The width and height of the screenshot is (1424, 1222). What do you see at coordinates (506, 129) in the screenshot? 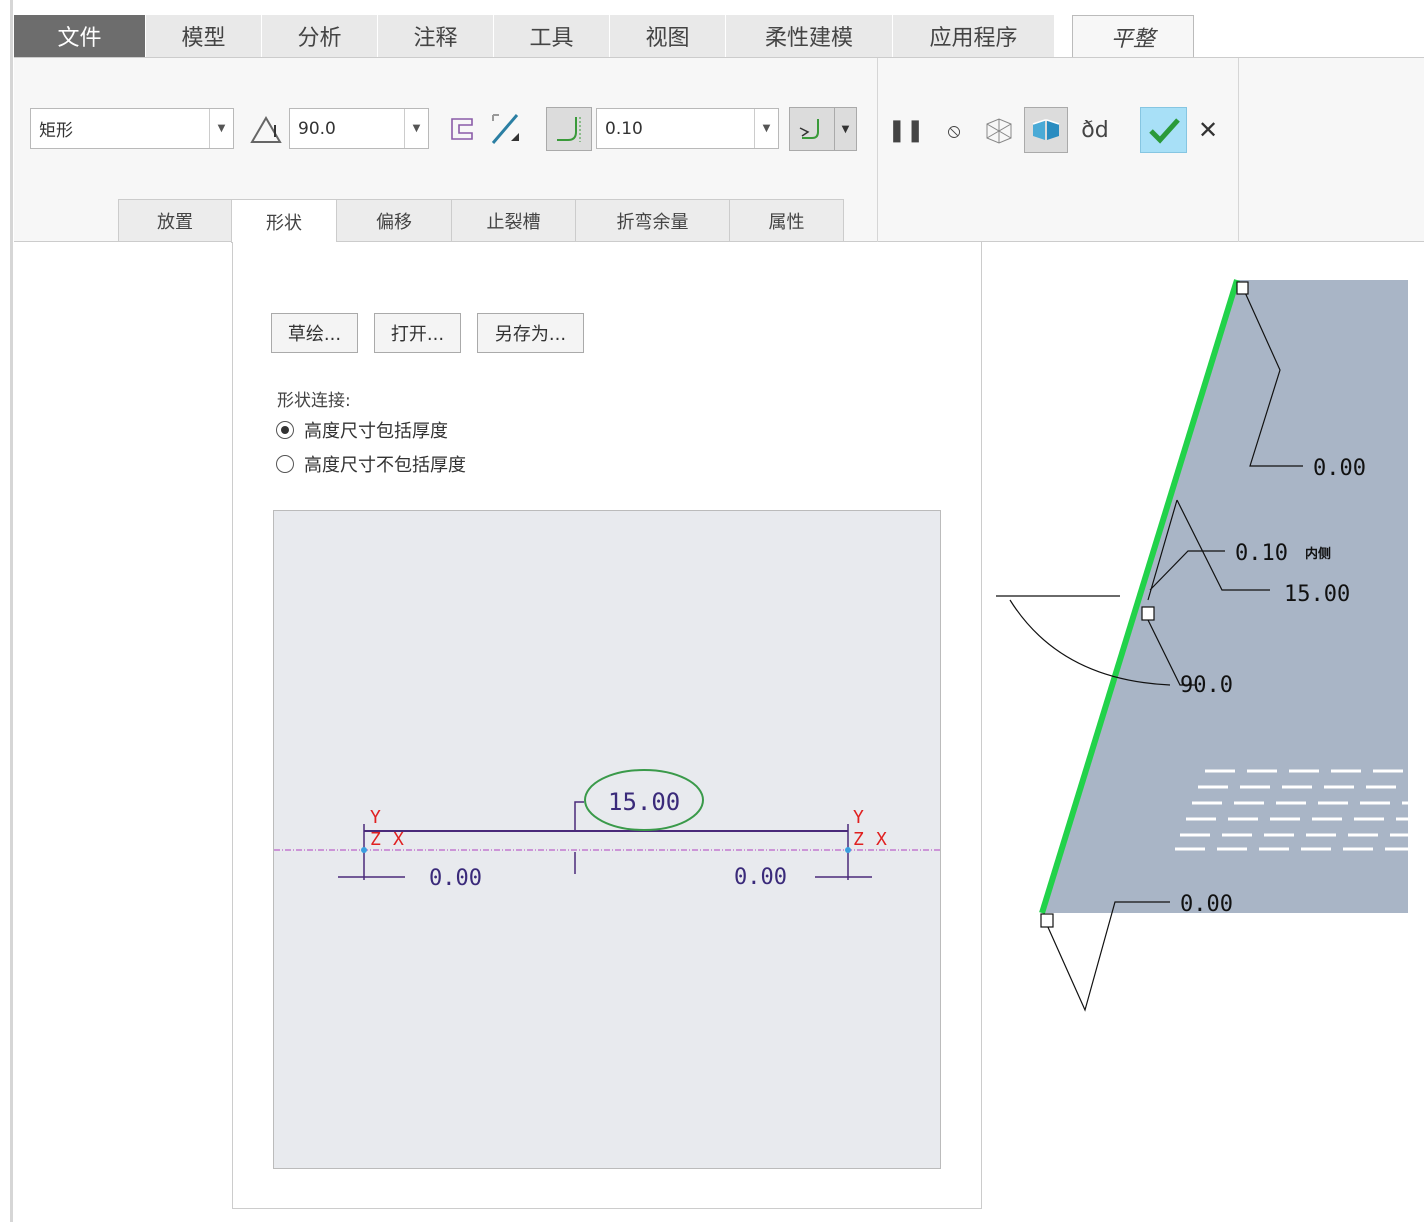
I see `flip-direction-icon` at bounding box center [506, 129].